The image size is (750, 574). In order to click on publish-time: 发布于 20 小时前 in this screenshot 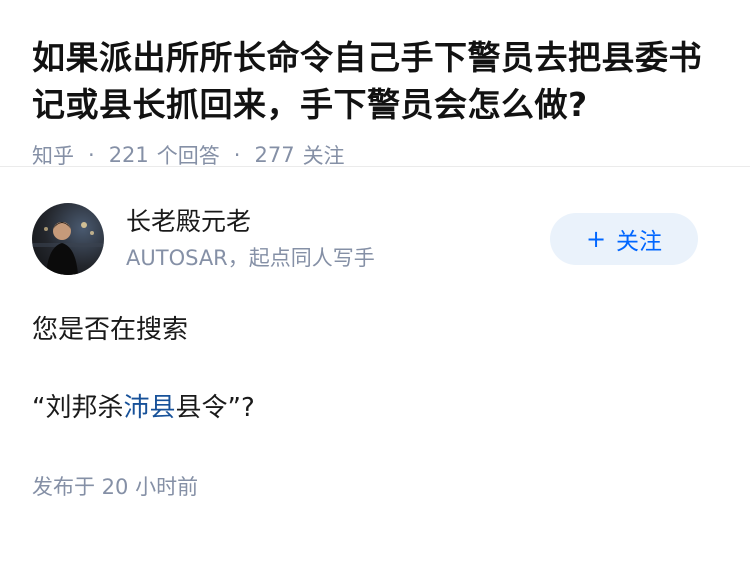, I will do `click(115, 487)`.